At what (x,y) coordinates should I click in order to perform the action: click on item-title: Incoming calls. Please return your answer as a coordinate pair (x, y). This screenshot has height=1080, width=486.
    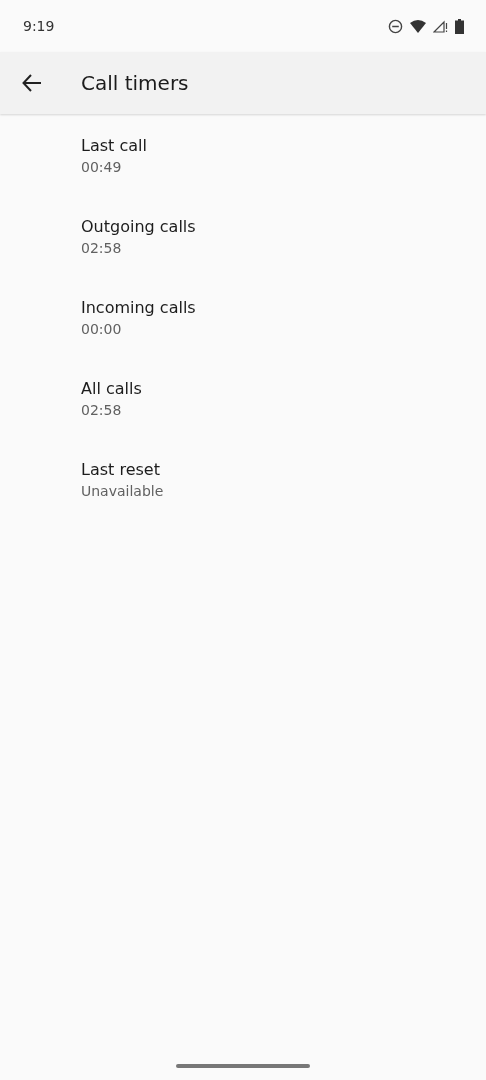
    Looking at the image, I should click on (138, 308).